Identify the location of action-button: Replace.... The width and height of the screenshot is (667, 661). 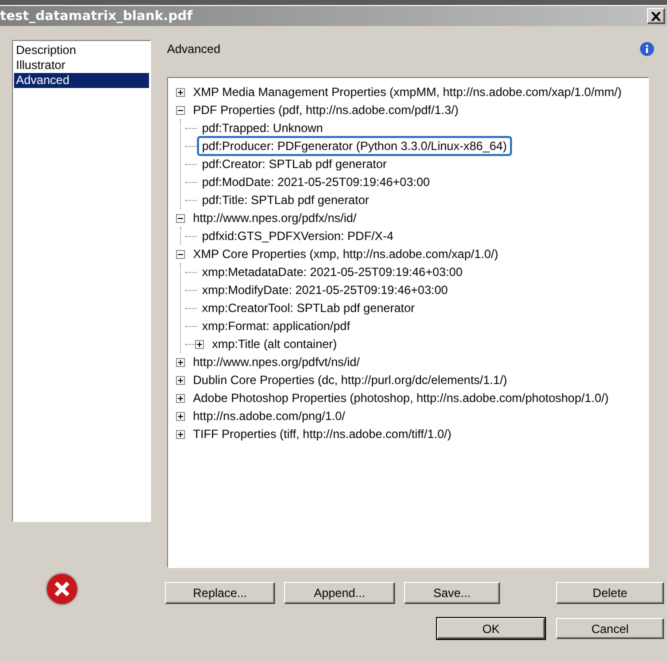
(220, 593).